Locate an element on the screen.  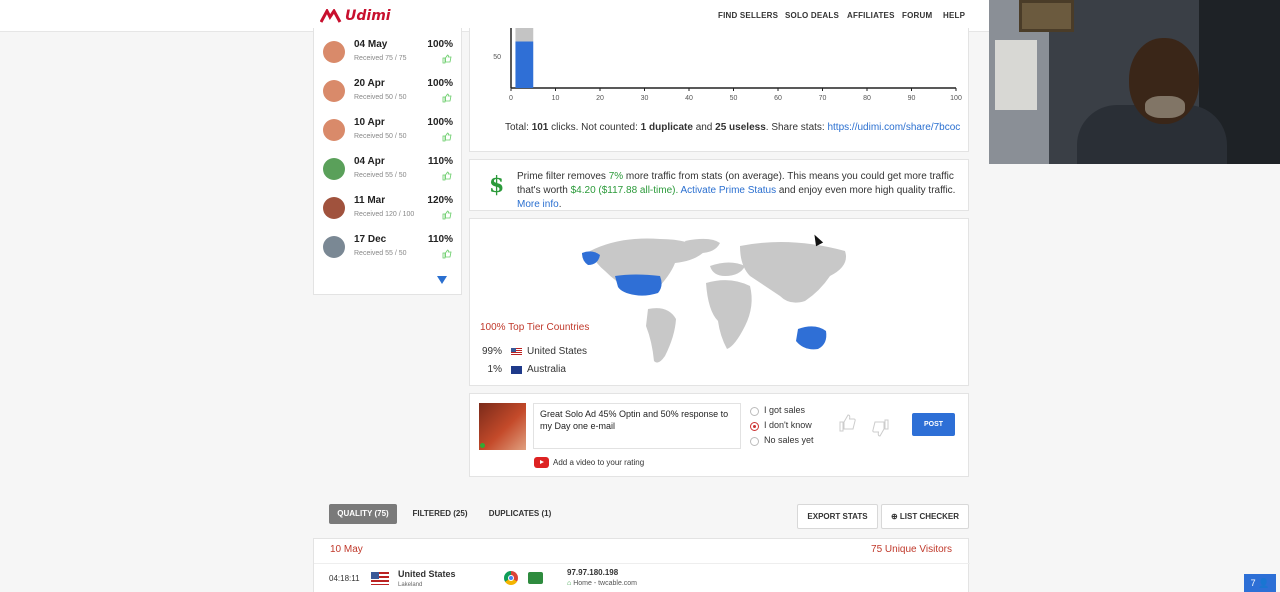
post-button: POST is located at coordinates (933, 424).